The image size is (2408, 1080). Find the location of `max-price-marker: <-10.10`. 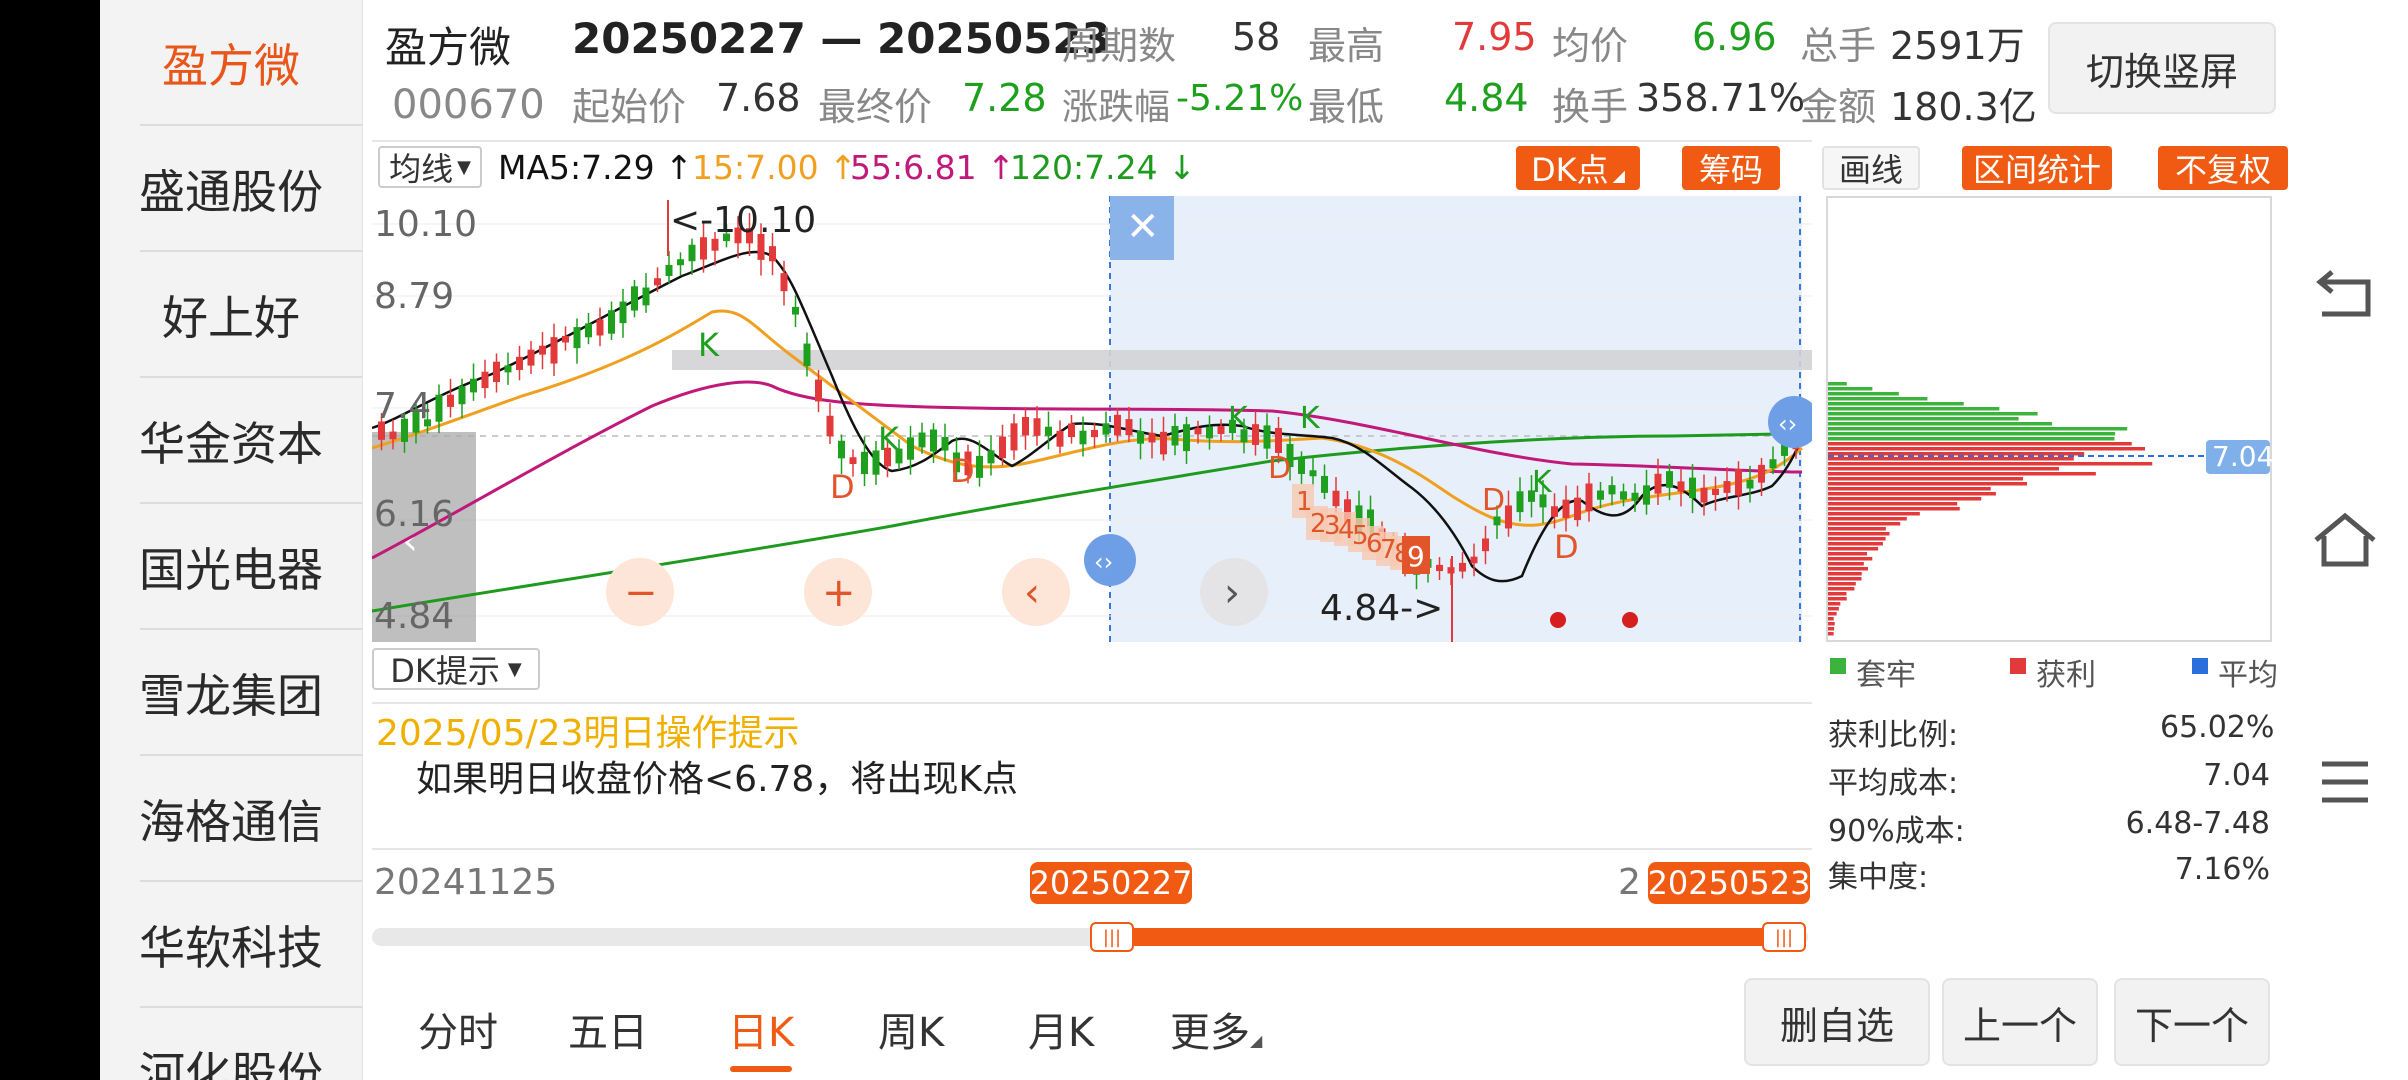

max-price-marker: <-10.10 is located at coordinates (743, 220).